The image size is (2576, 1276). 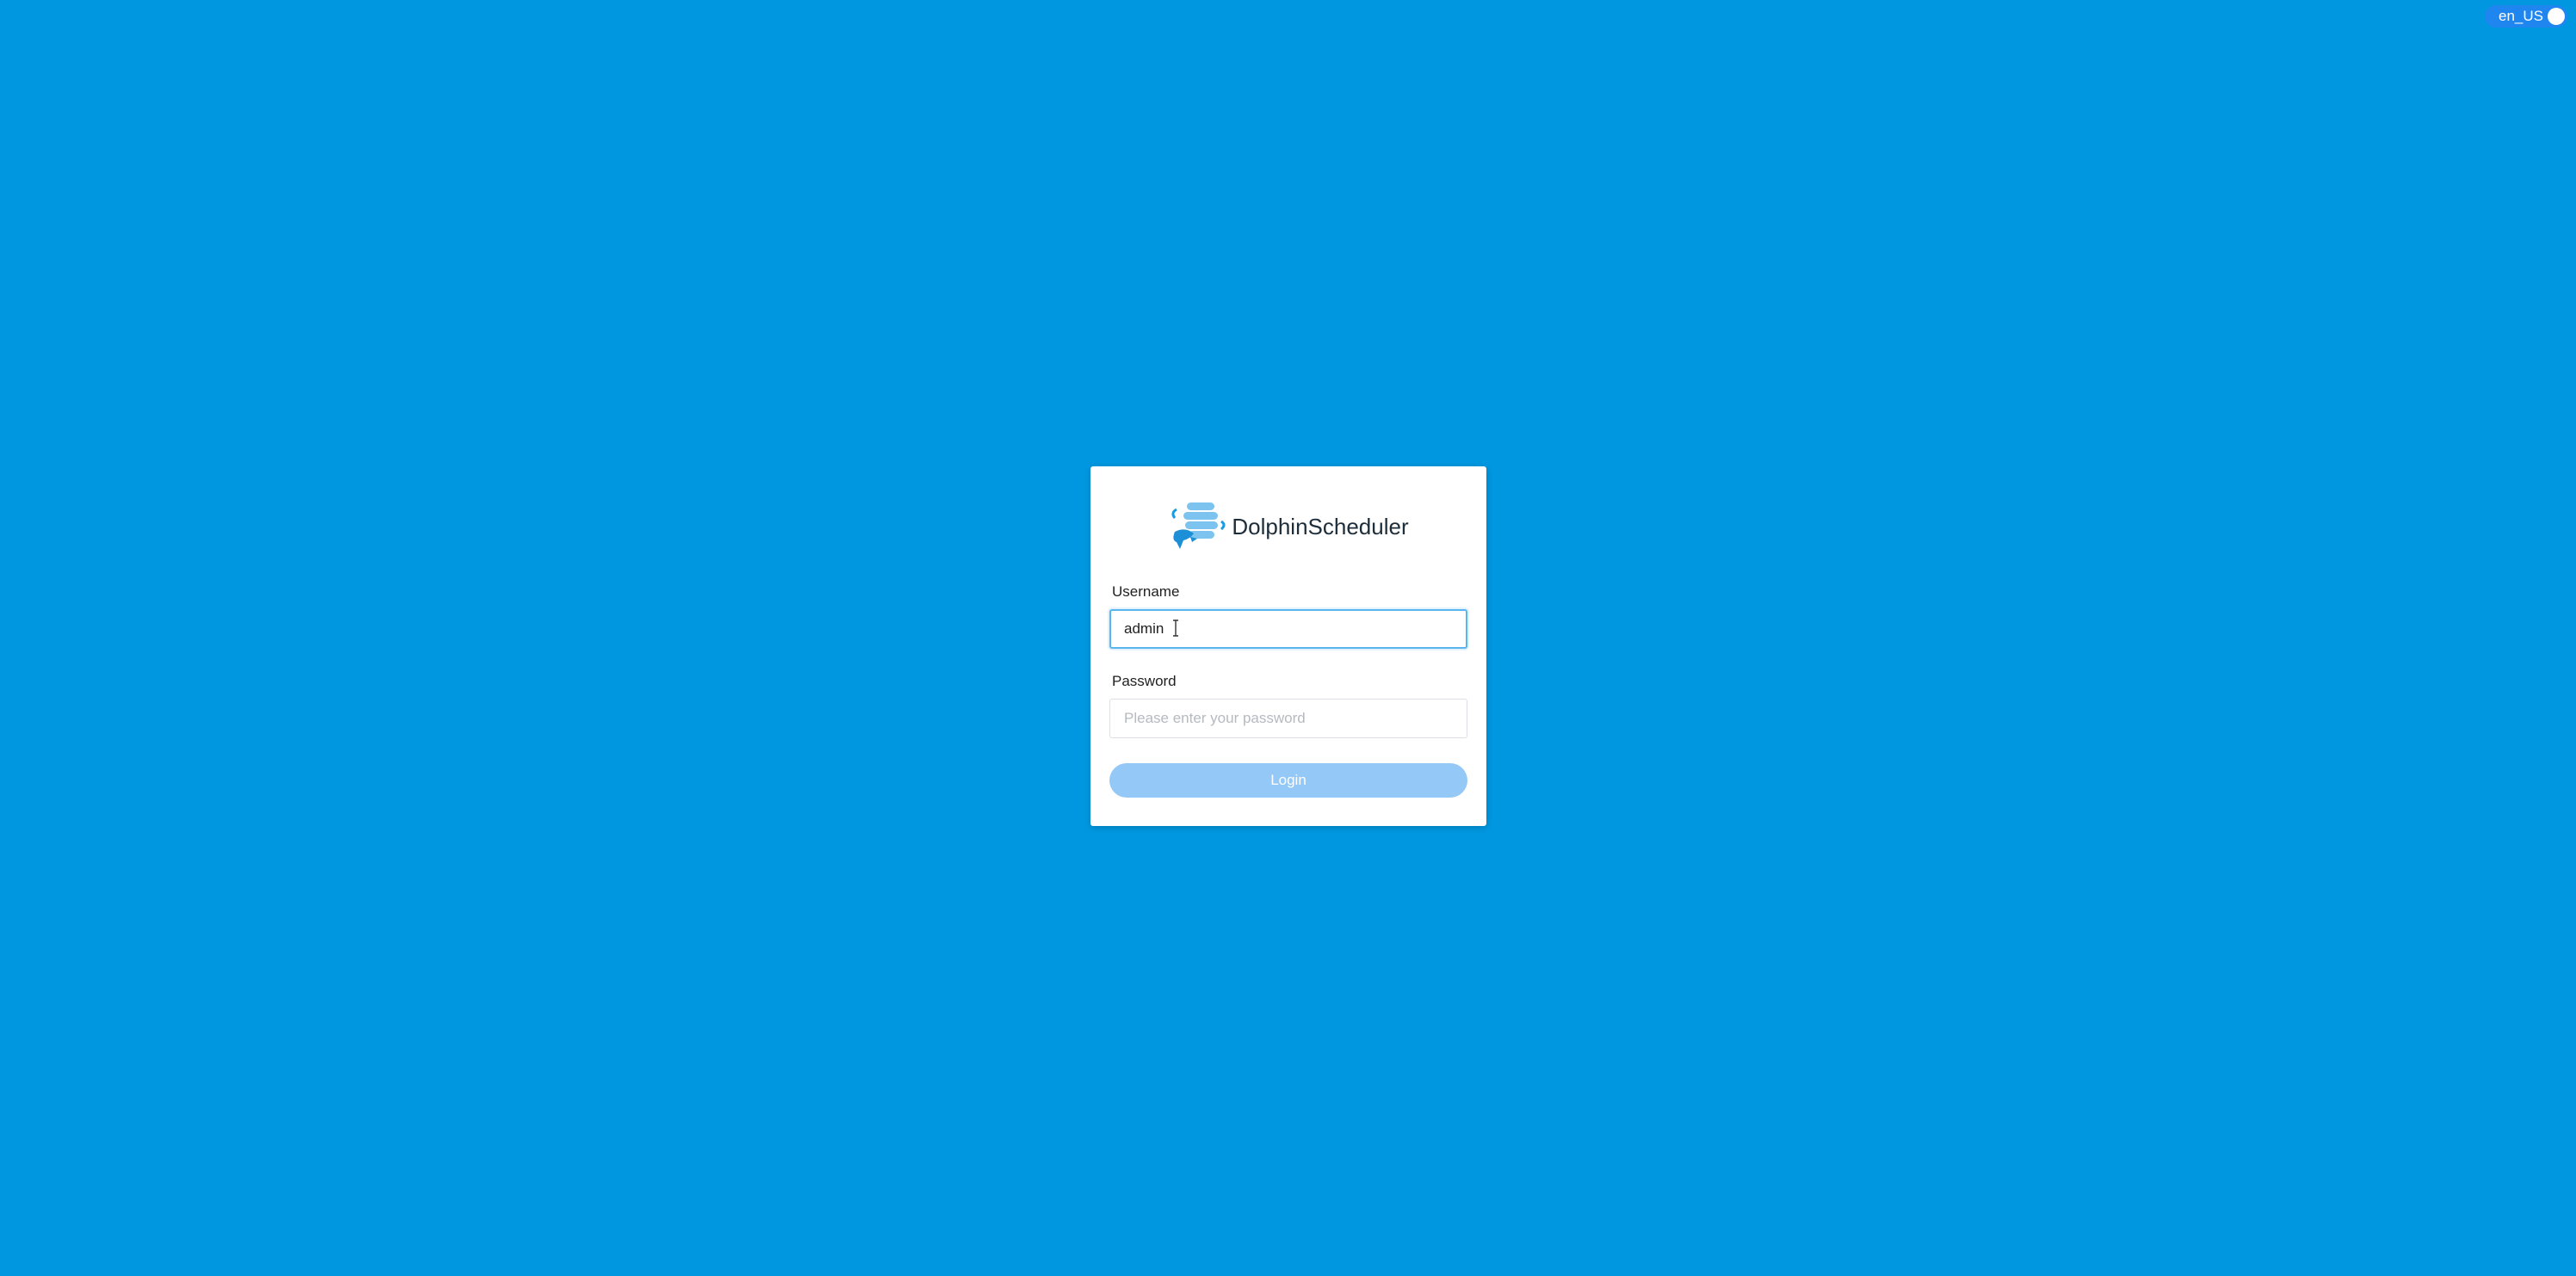 I want to click on password-label: Password, so click(x=1144, y=681).